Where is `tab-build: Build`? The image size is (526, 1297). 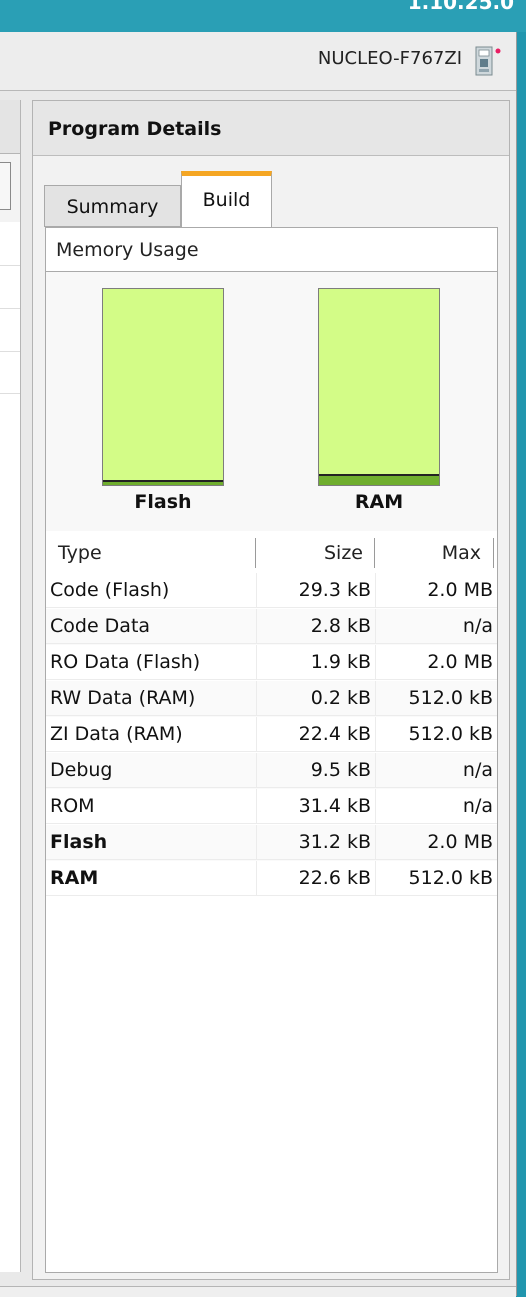 tab-build: Build is located at coordinates (226, 200).